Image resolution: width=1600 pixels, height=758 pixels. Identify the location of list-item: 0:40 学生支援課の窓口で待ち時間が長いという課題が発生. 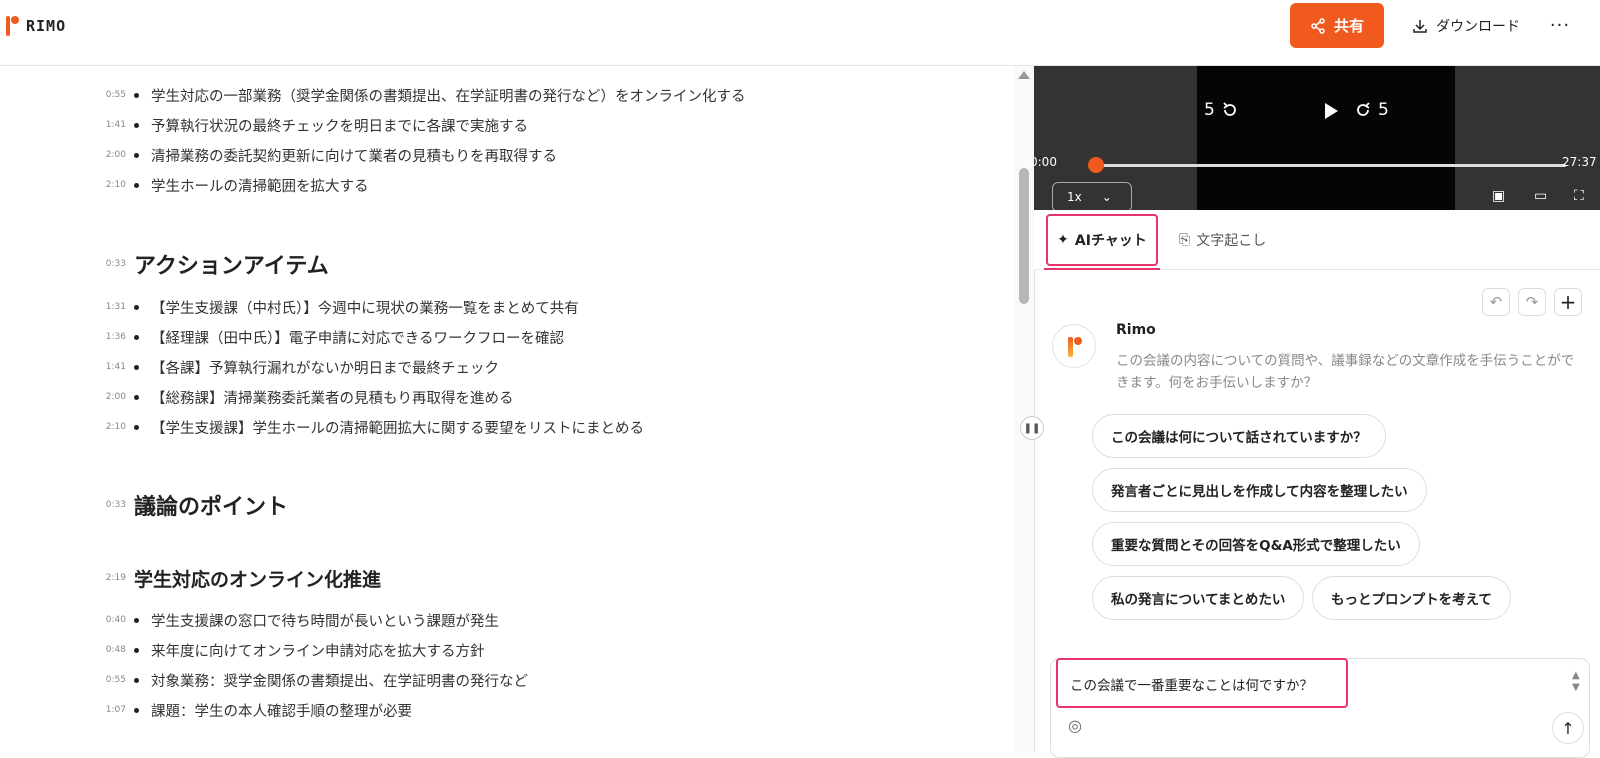
(299, 620).